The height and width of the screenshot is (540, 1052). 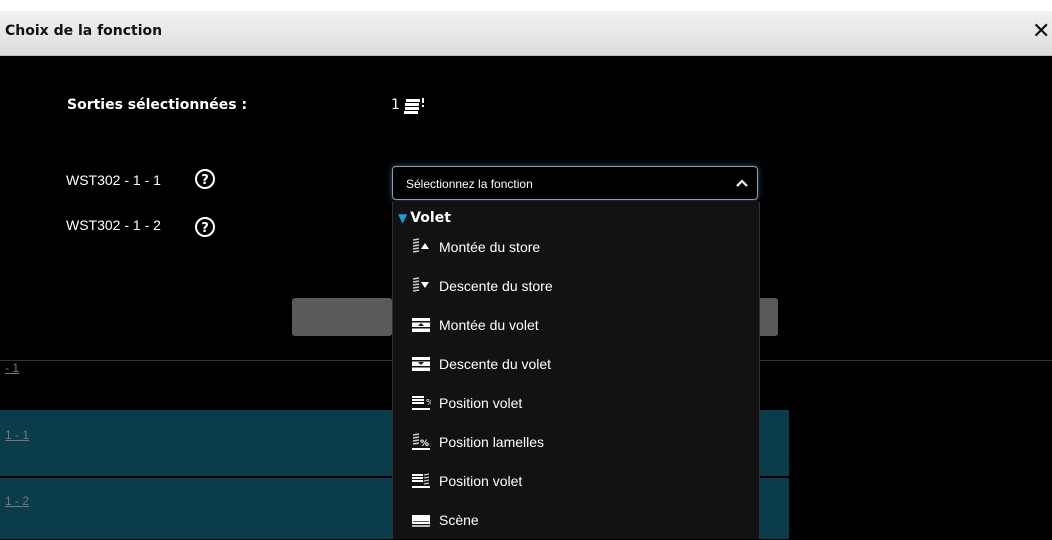 What do you see at coordinates (421, 364) in the screenshot?
I see `shutter-down-icon` at bounding box center [421, 364].